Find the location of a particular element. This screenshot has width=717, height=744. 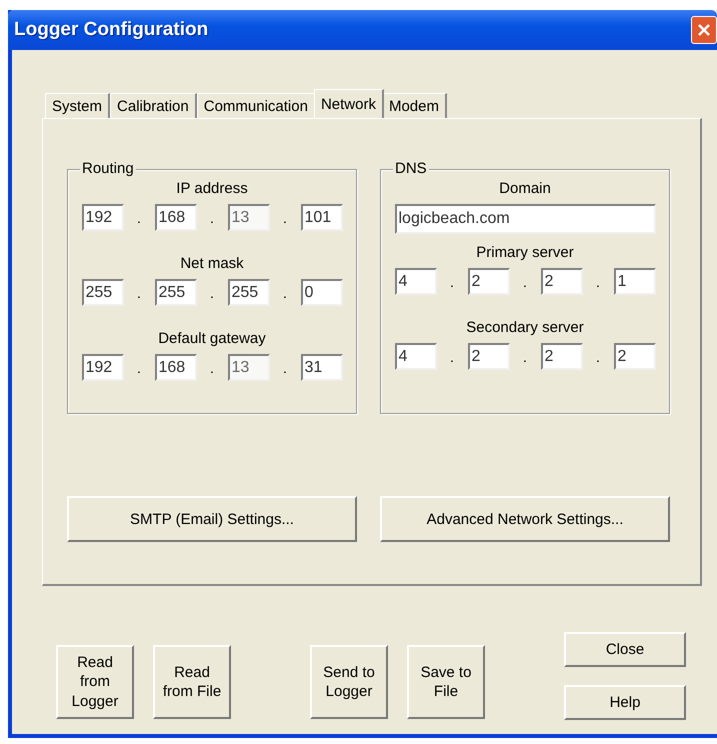

octet-field: 1 is located at coordinates (635, 281).